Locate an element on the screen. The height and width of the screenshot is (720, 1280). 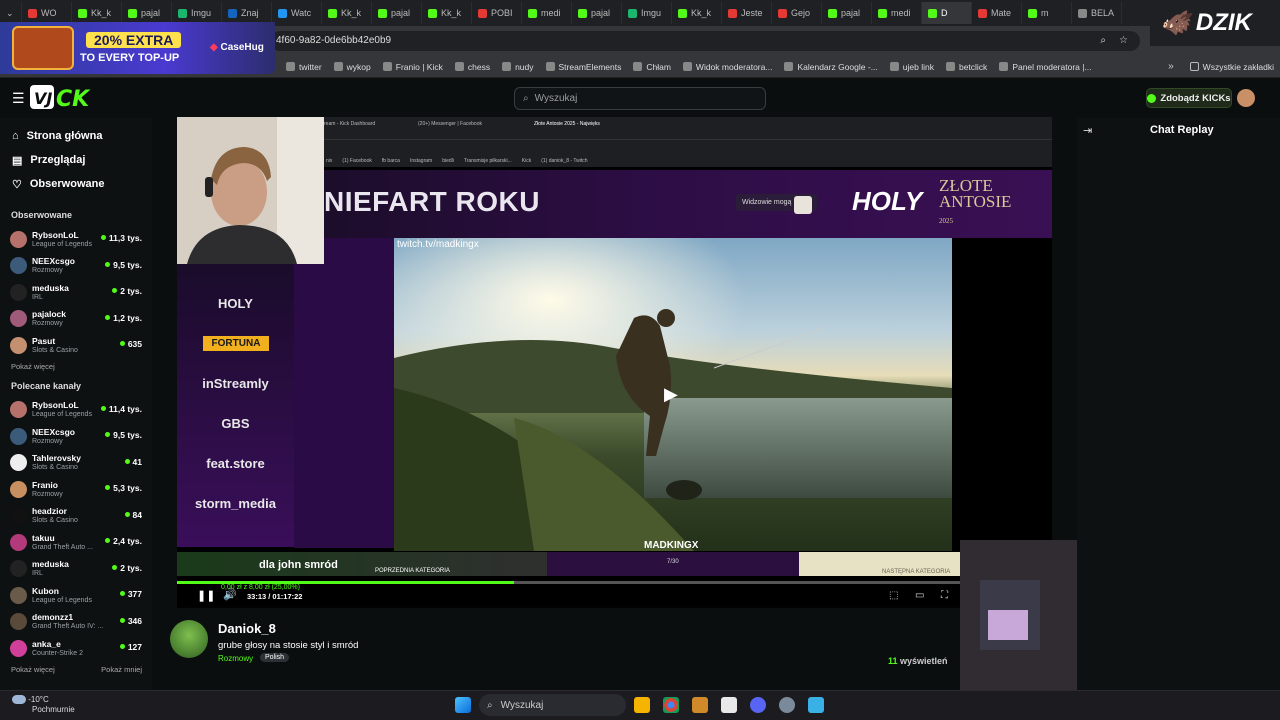
favicon-icon is located at coordinates (832, 13).